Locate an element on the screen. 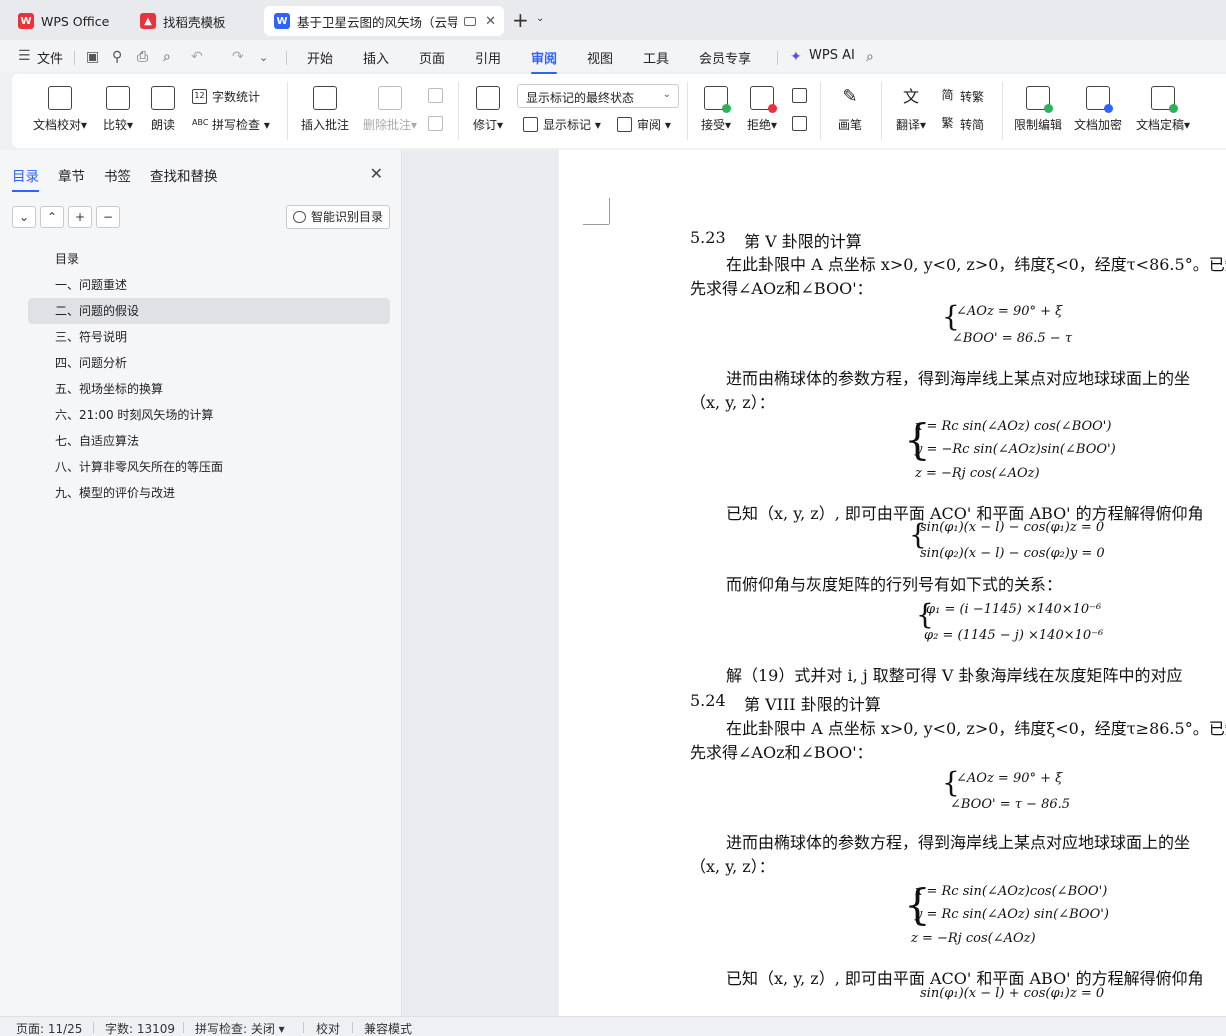 The image size is (1226, 1036). proofread-status: 校对 is located at coordinates (328, 1028).